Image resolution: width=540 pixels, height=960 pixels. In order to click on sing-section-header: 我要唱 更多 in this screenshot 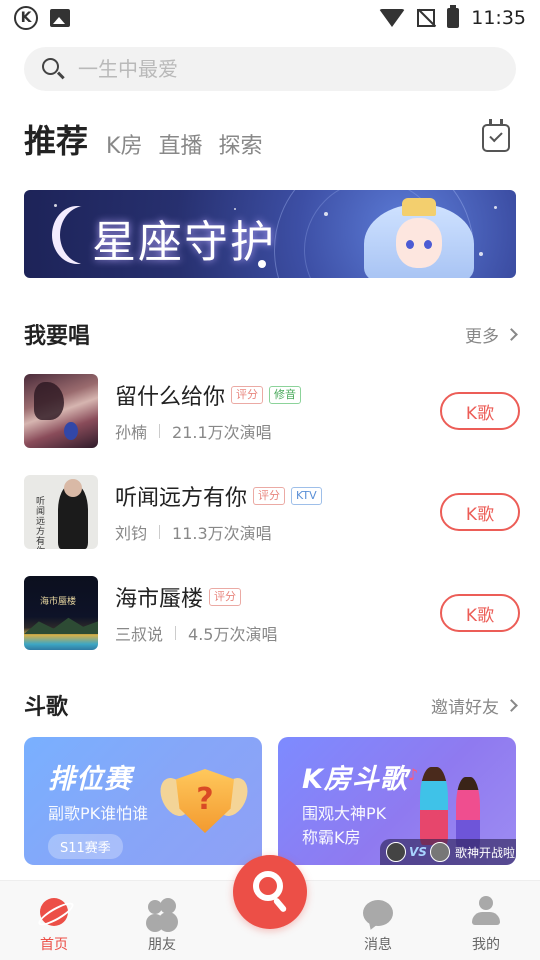, I will do `click(271, 334)`.